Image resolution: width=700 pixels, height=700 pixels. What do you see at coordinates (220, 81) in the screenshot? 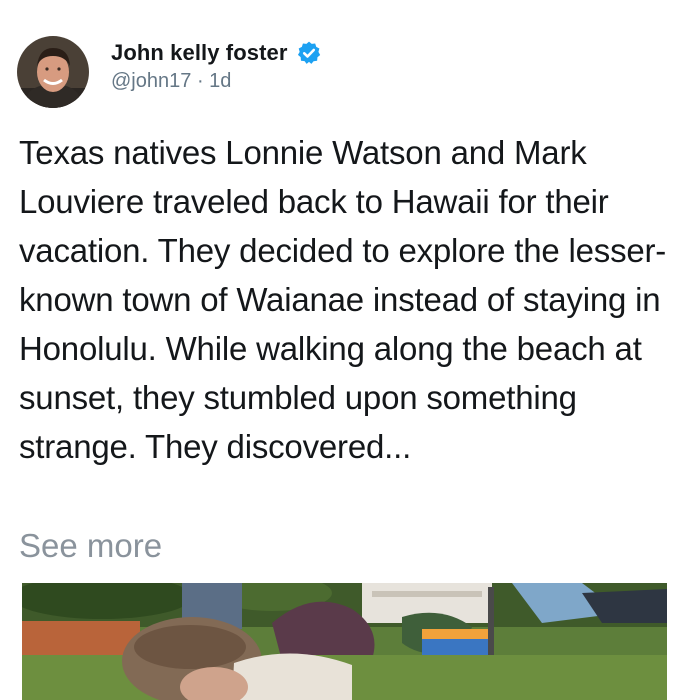
I see `post-time: 1d` at bounding box center [220, 81].